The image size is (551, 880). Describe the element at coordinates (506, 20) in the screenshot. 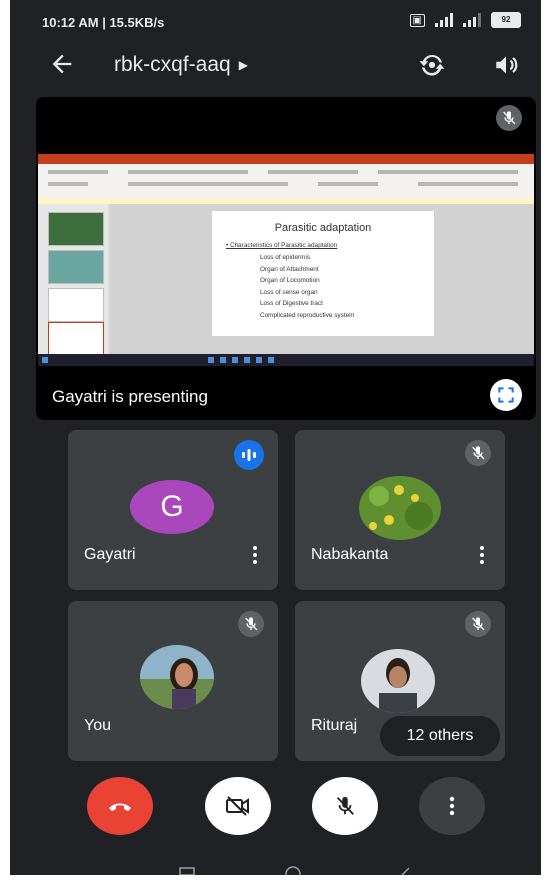

I see `battery-icon: 92` at that location.